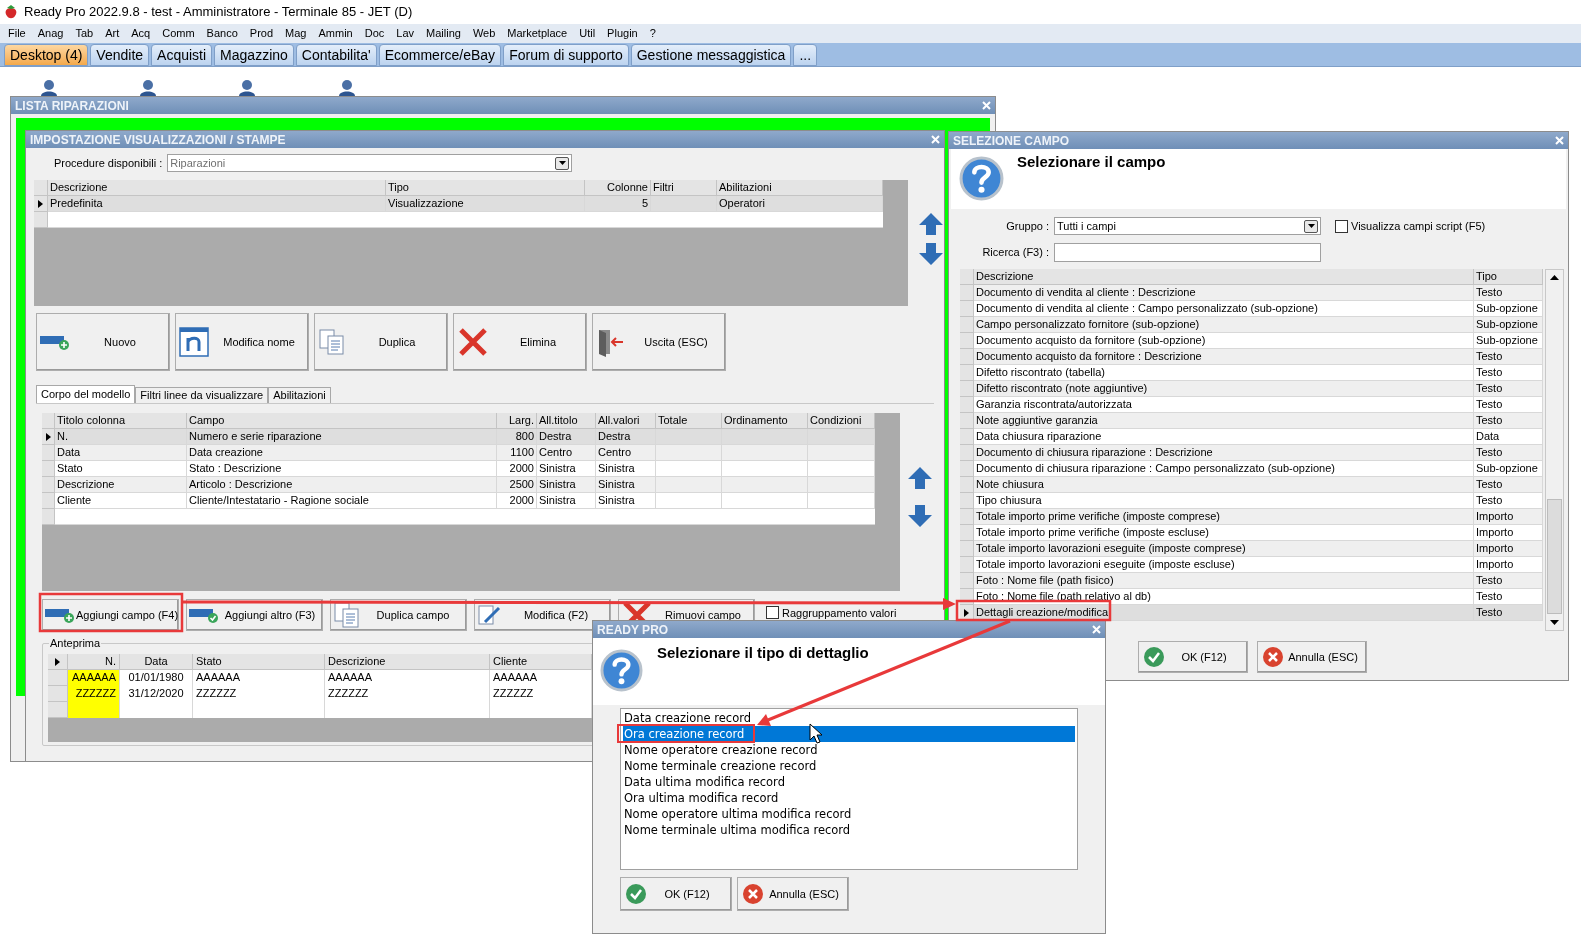 The image size is (1581, 934). Describe the element at coordinates (336, 55) in the screenshot. I see `tab: Contabilita'` at that location.